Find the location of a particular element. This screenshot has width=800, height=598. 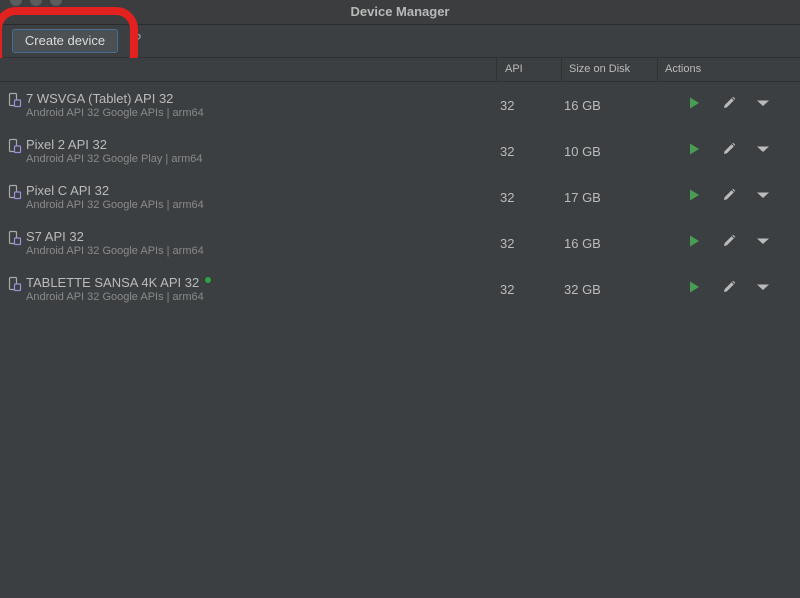

column-header-device is located at coordinates (248, 69).